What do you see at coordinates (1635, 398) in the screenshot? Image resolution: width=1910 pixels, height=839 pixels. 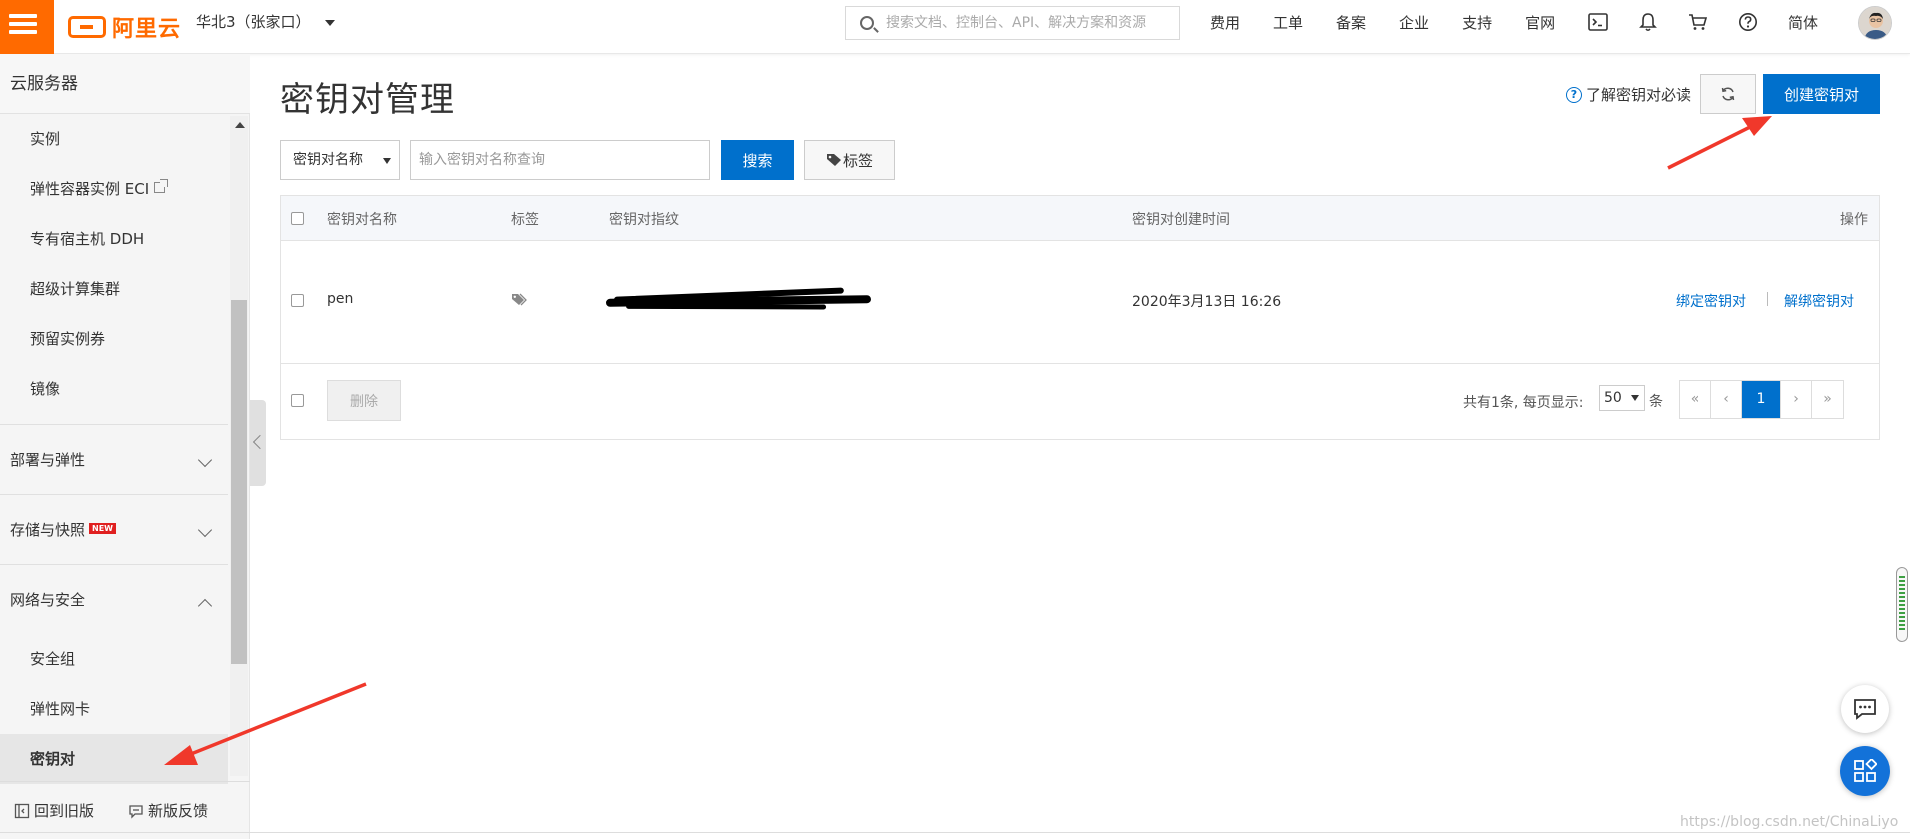 I see `dropdown-arrow-icon` at bounding box center [1635, 398].